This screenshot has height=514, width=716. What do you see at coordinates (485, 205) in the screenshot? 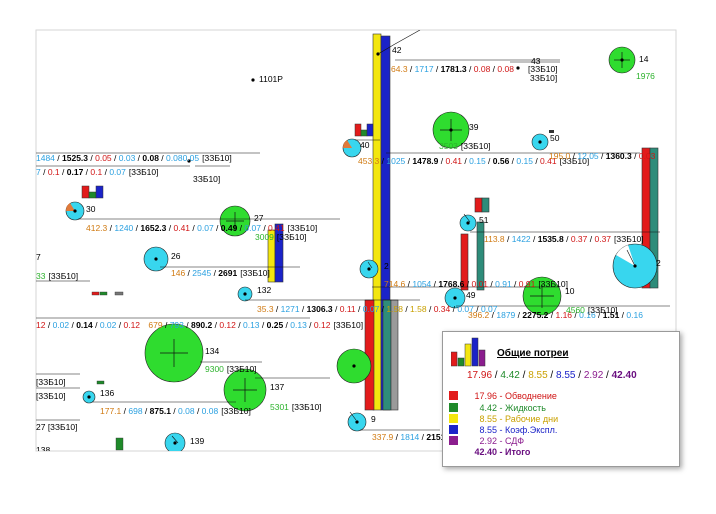
I see `bar-teal-51-top` at bounding box center [485, 205].